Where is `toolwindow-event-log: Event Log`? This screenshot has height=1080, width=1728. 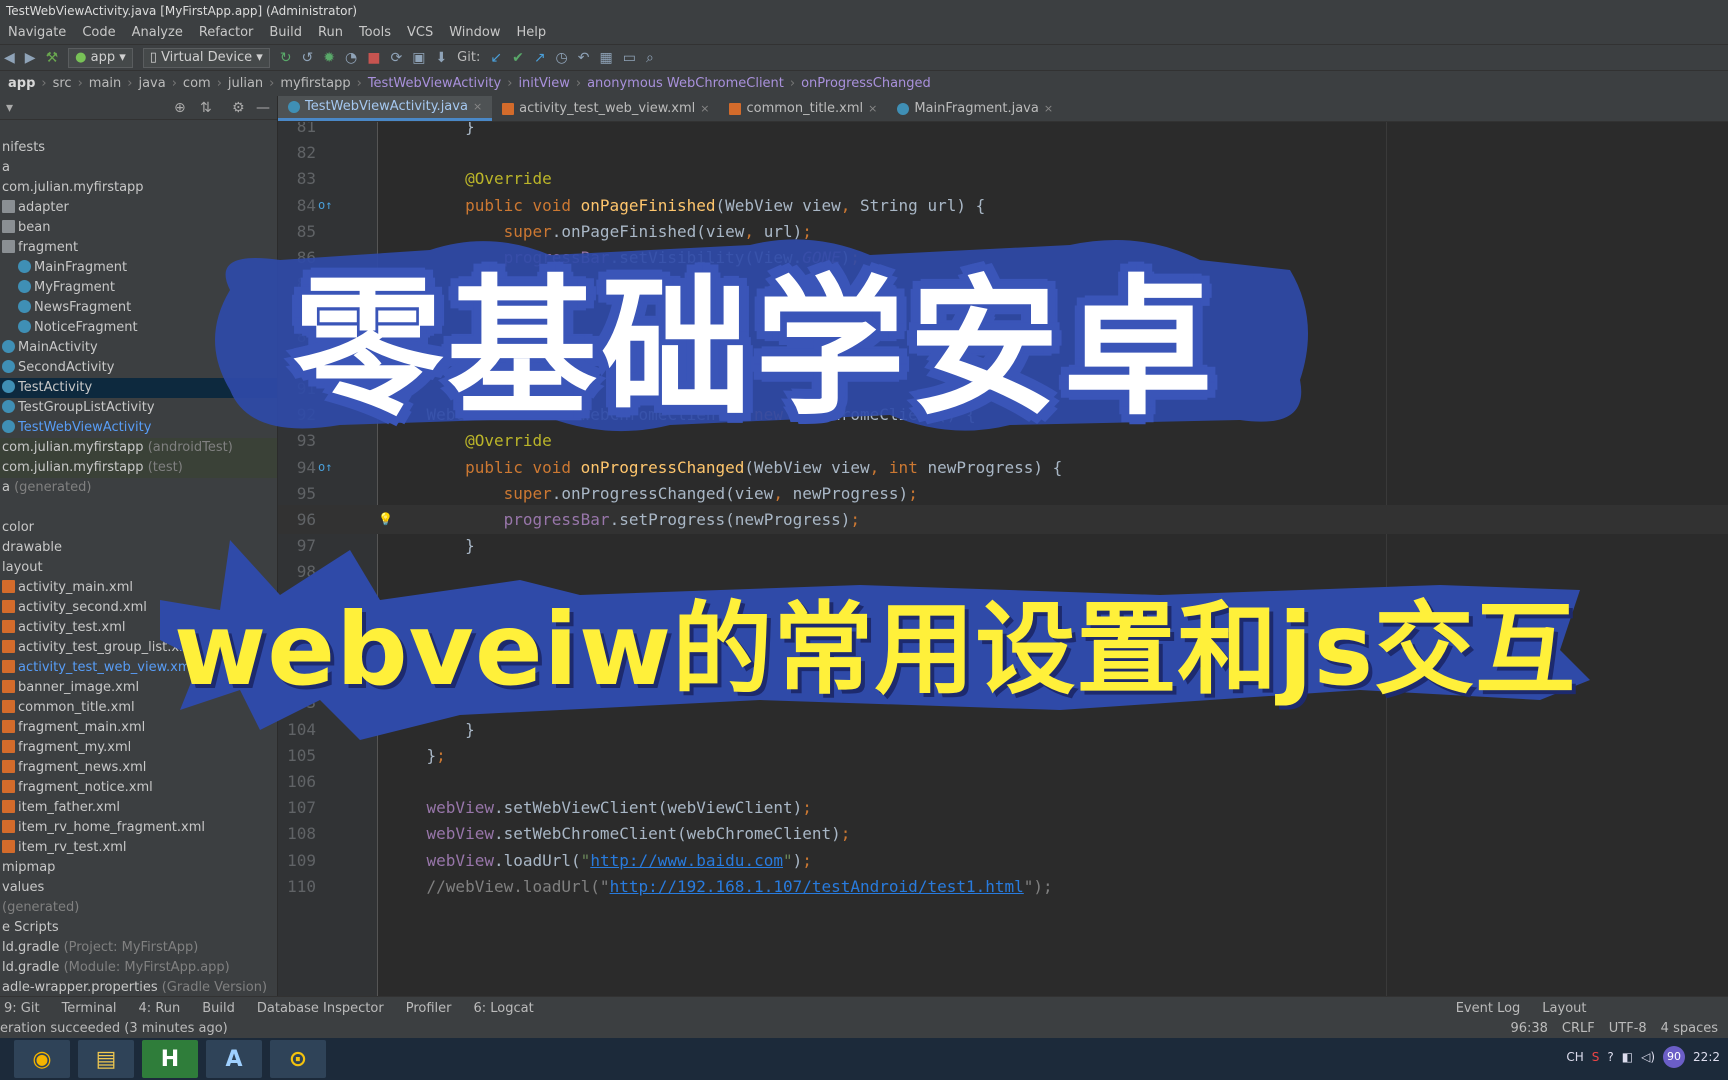 toolwindow-event-log: Event Log is located at coordinates (1488, 1008).